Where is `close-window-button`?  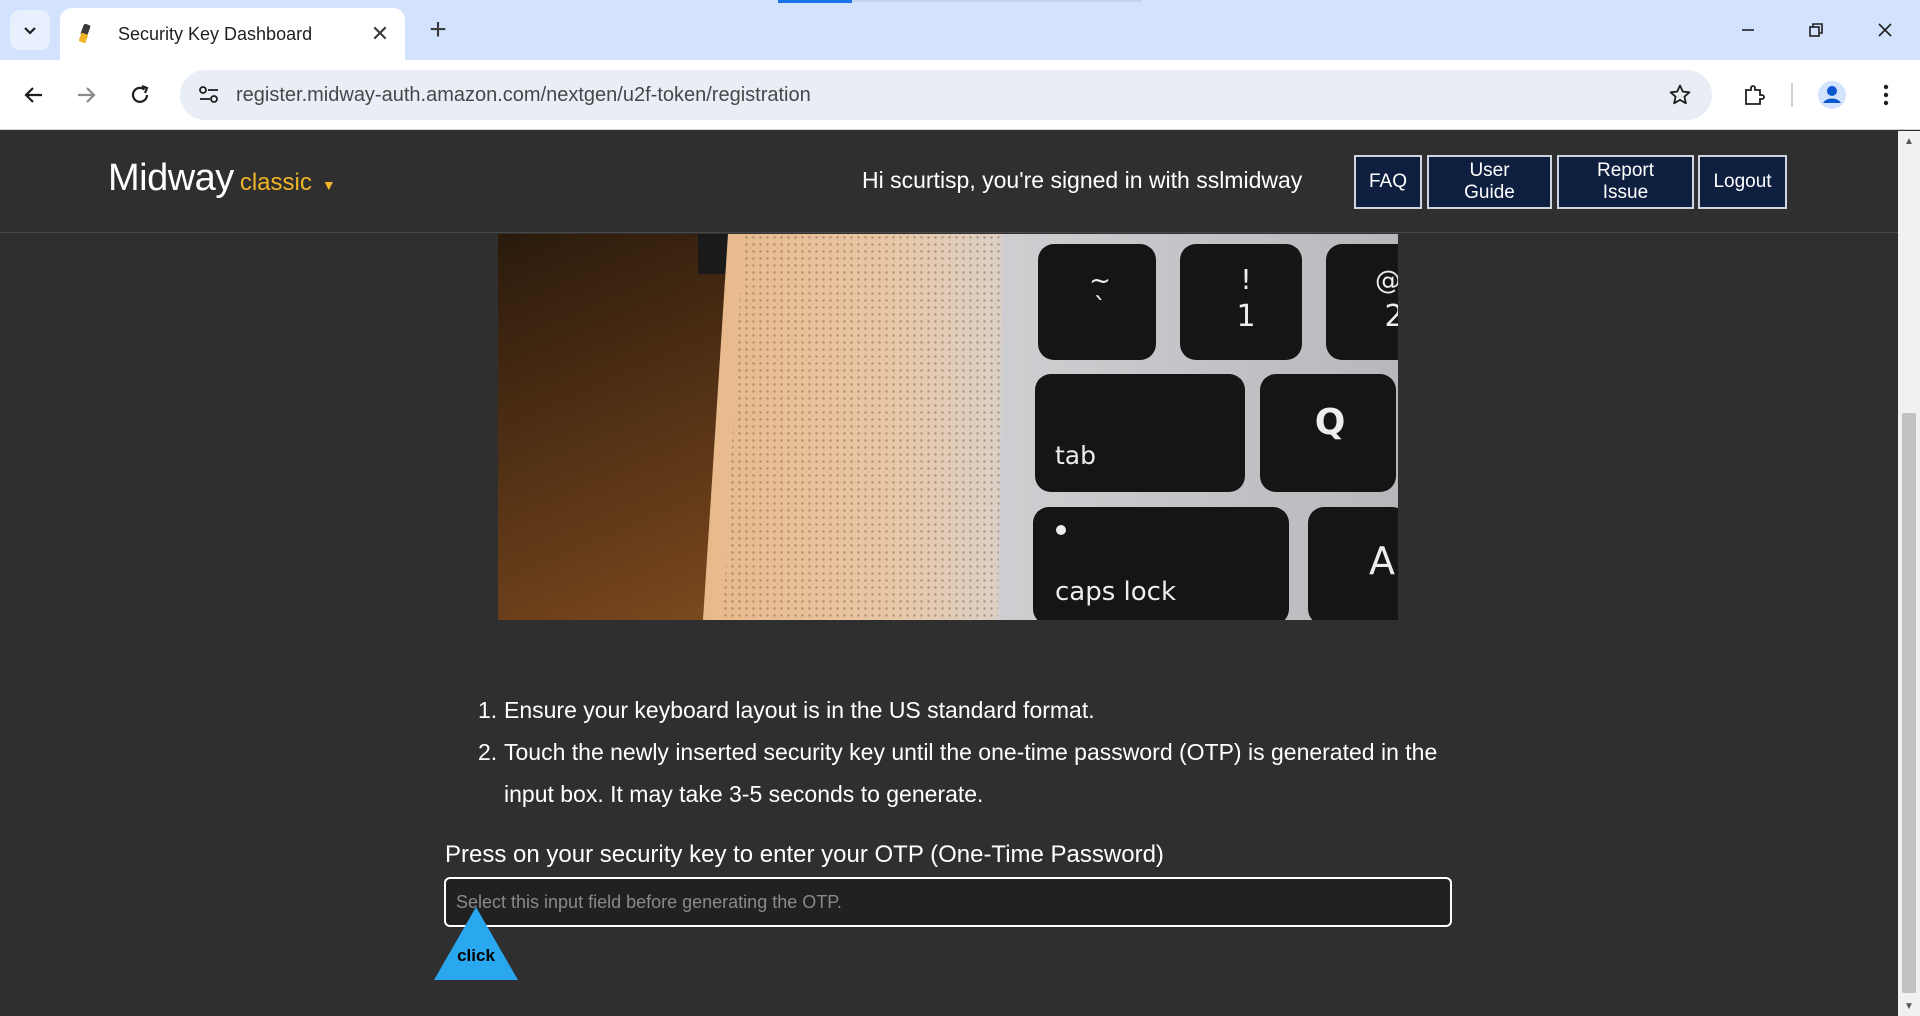
close-window-button is located at coordinates (1885, 30).